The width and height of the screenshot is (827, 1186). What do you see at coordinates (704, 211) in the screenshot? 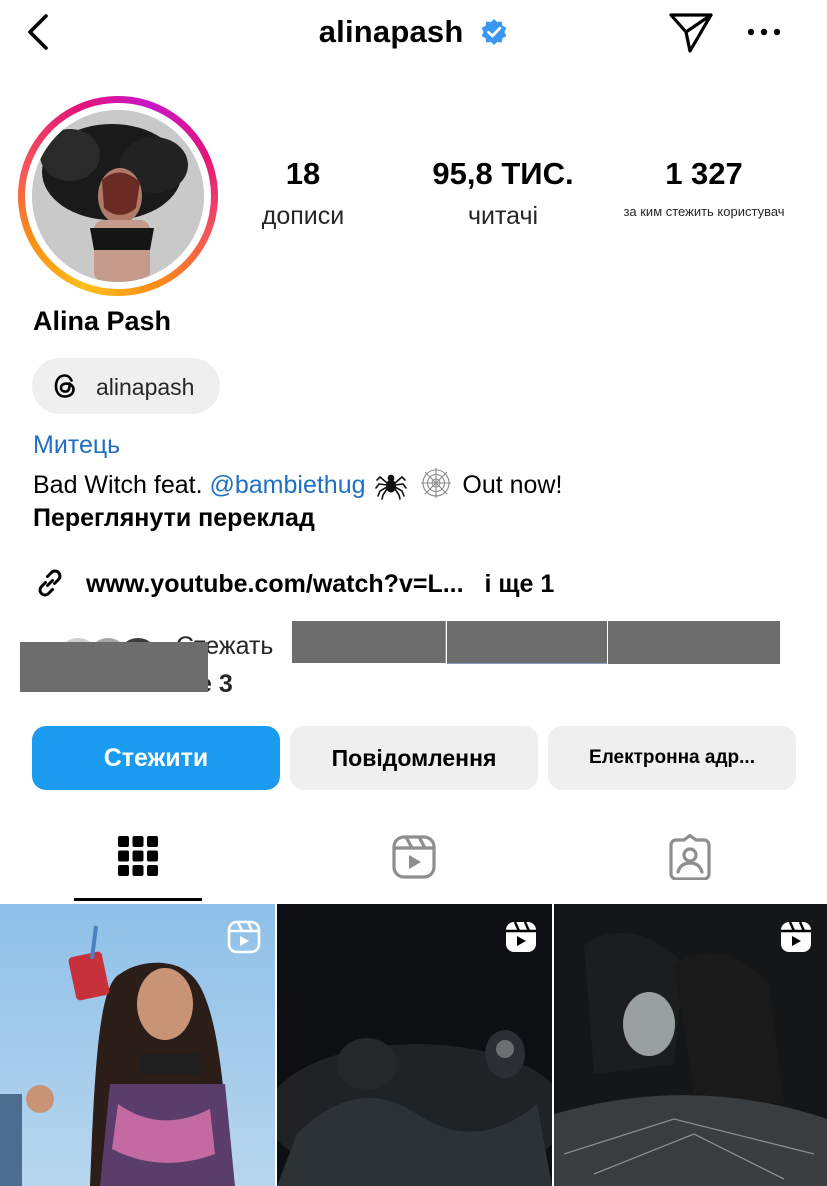
I see `stat-following-label: за ким стежить користувач` at bounding box center [704, 211].